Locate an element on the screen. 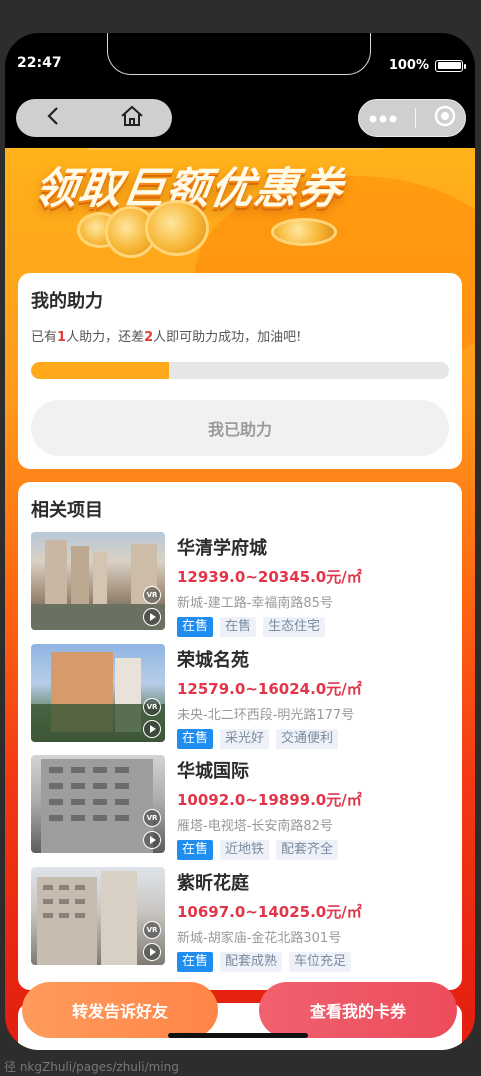  project-tags: 在售 采光好 交通便利 is located at coordinates (258, 739).